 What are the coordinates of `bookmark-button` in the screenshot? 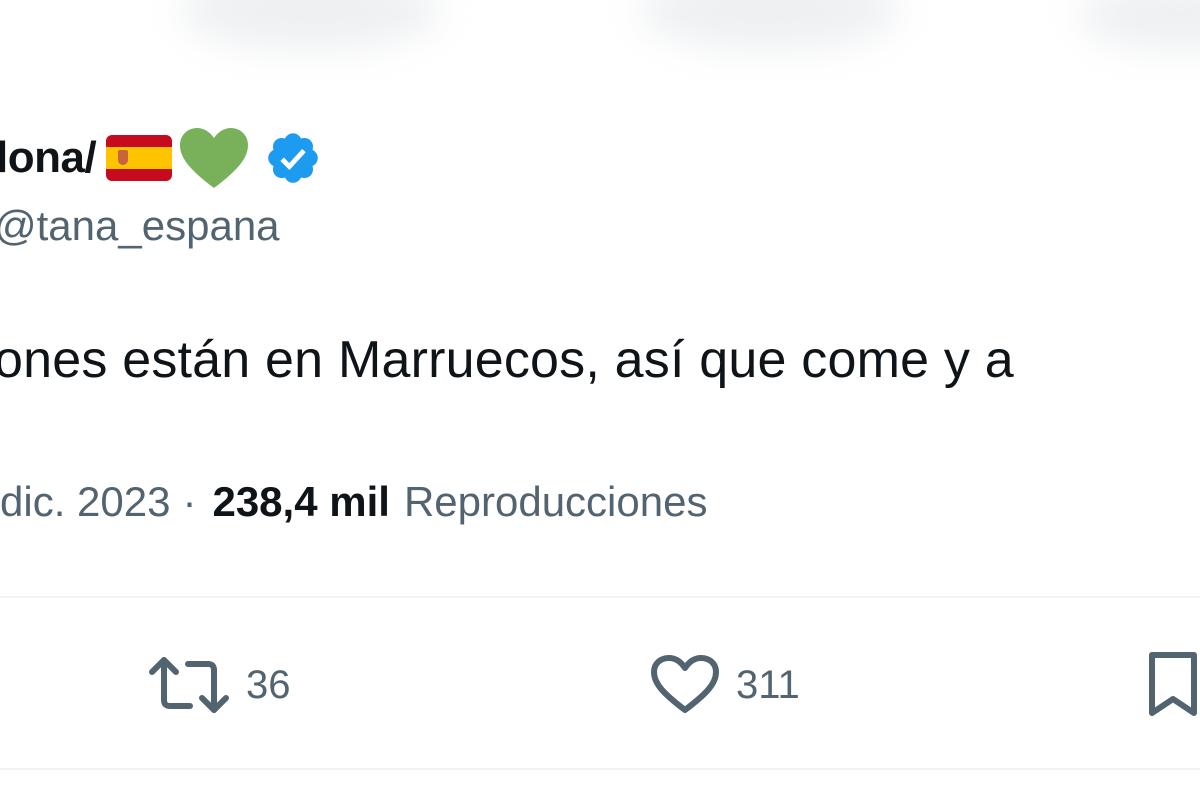 It's located at (1172, 685).